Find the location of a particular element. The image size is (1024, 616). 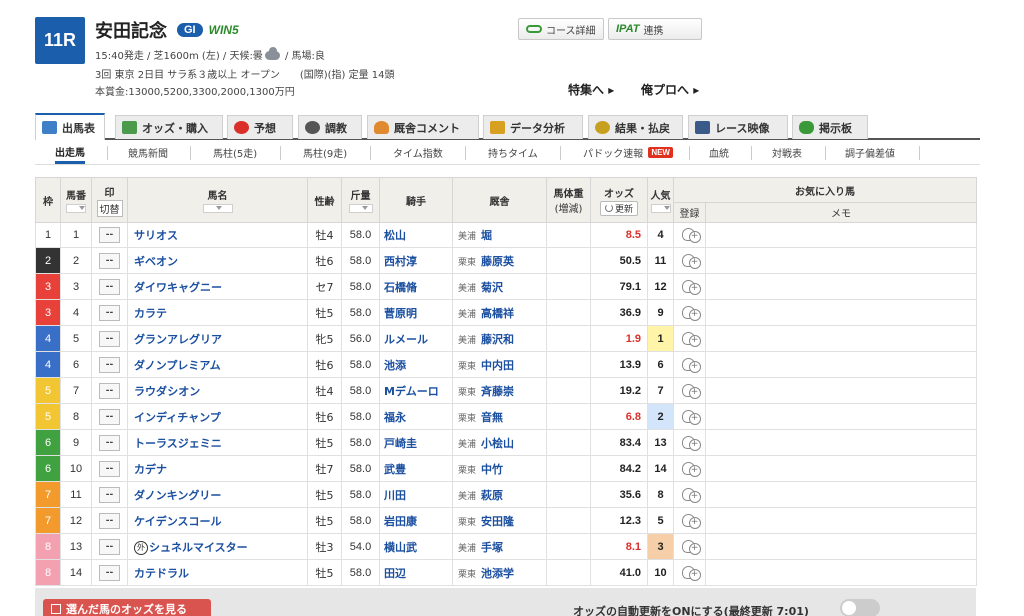

trainer-link: 斉藤崇 is located at coordinates (497, 391).